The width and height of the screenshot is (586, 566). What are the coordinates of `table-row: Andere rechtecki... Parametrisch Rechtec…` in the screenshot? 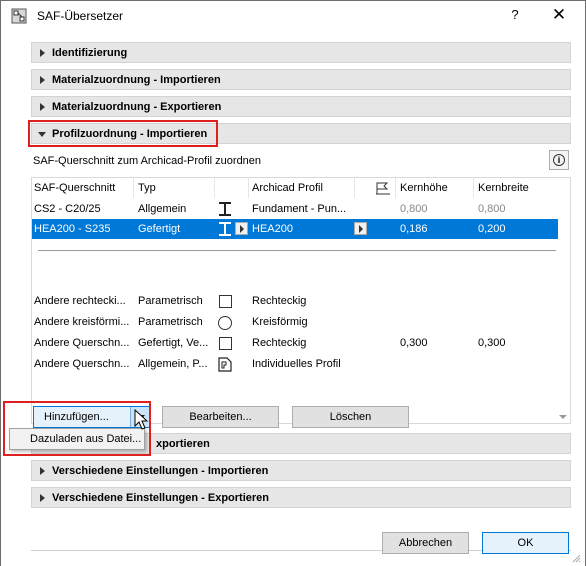 It's located at (295, 301).